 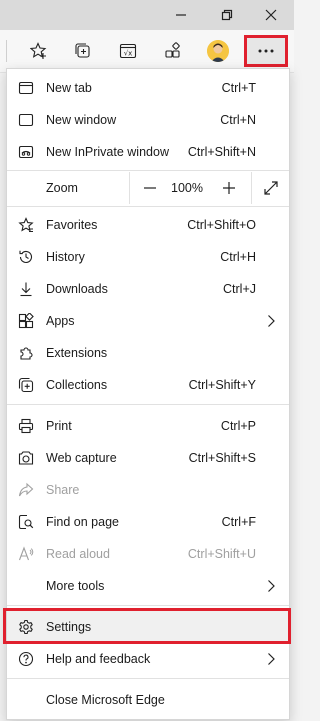 What do you see at coordinates (105, 700) in the screenshot?
I see `menu-label: Close Microsoft Edge` at bounding box center [105, 700].